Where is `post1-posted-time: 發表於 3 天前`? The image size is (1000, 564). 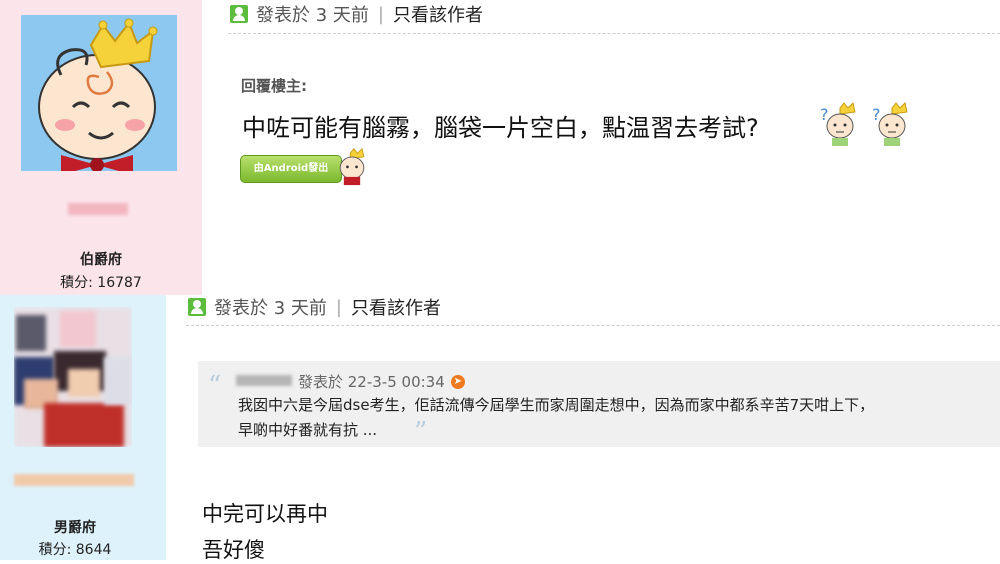
post1-posted-time: 發表於 3 天前 is located at coordinates (312, 15).